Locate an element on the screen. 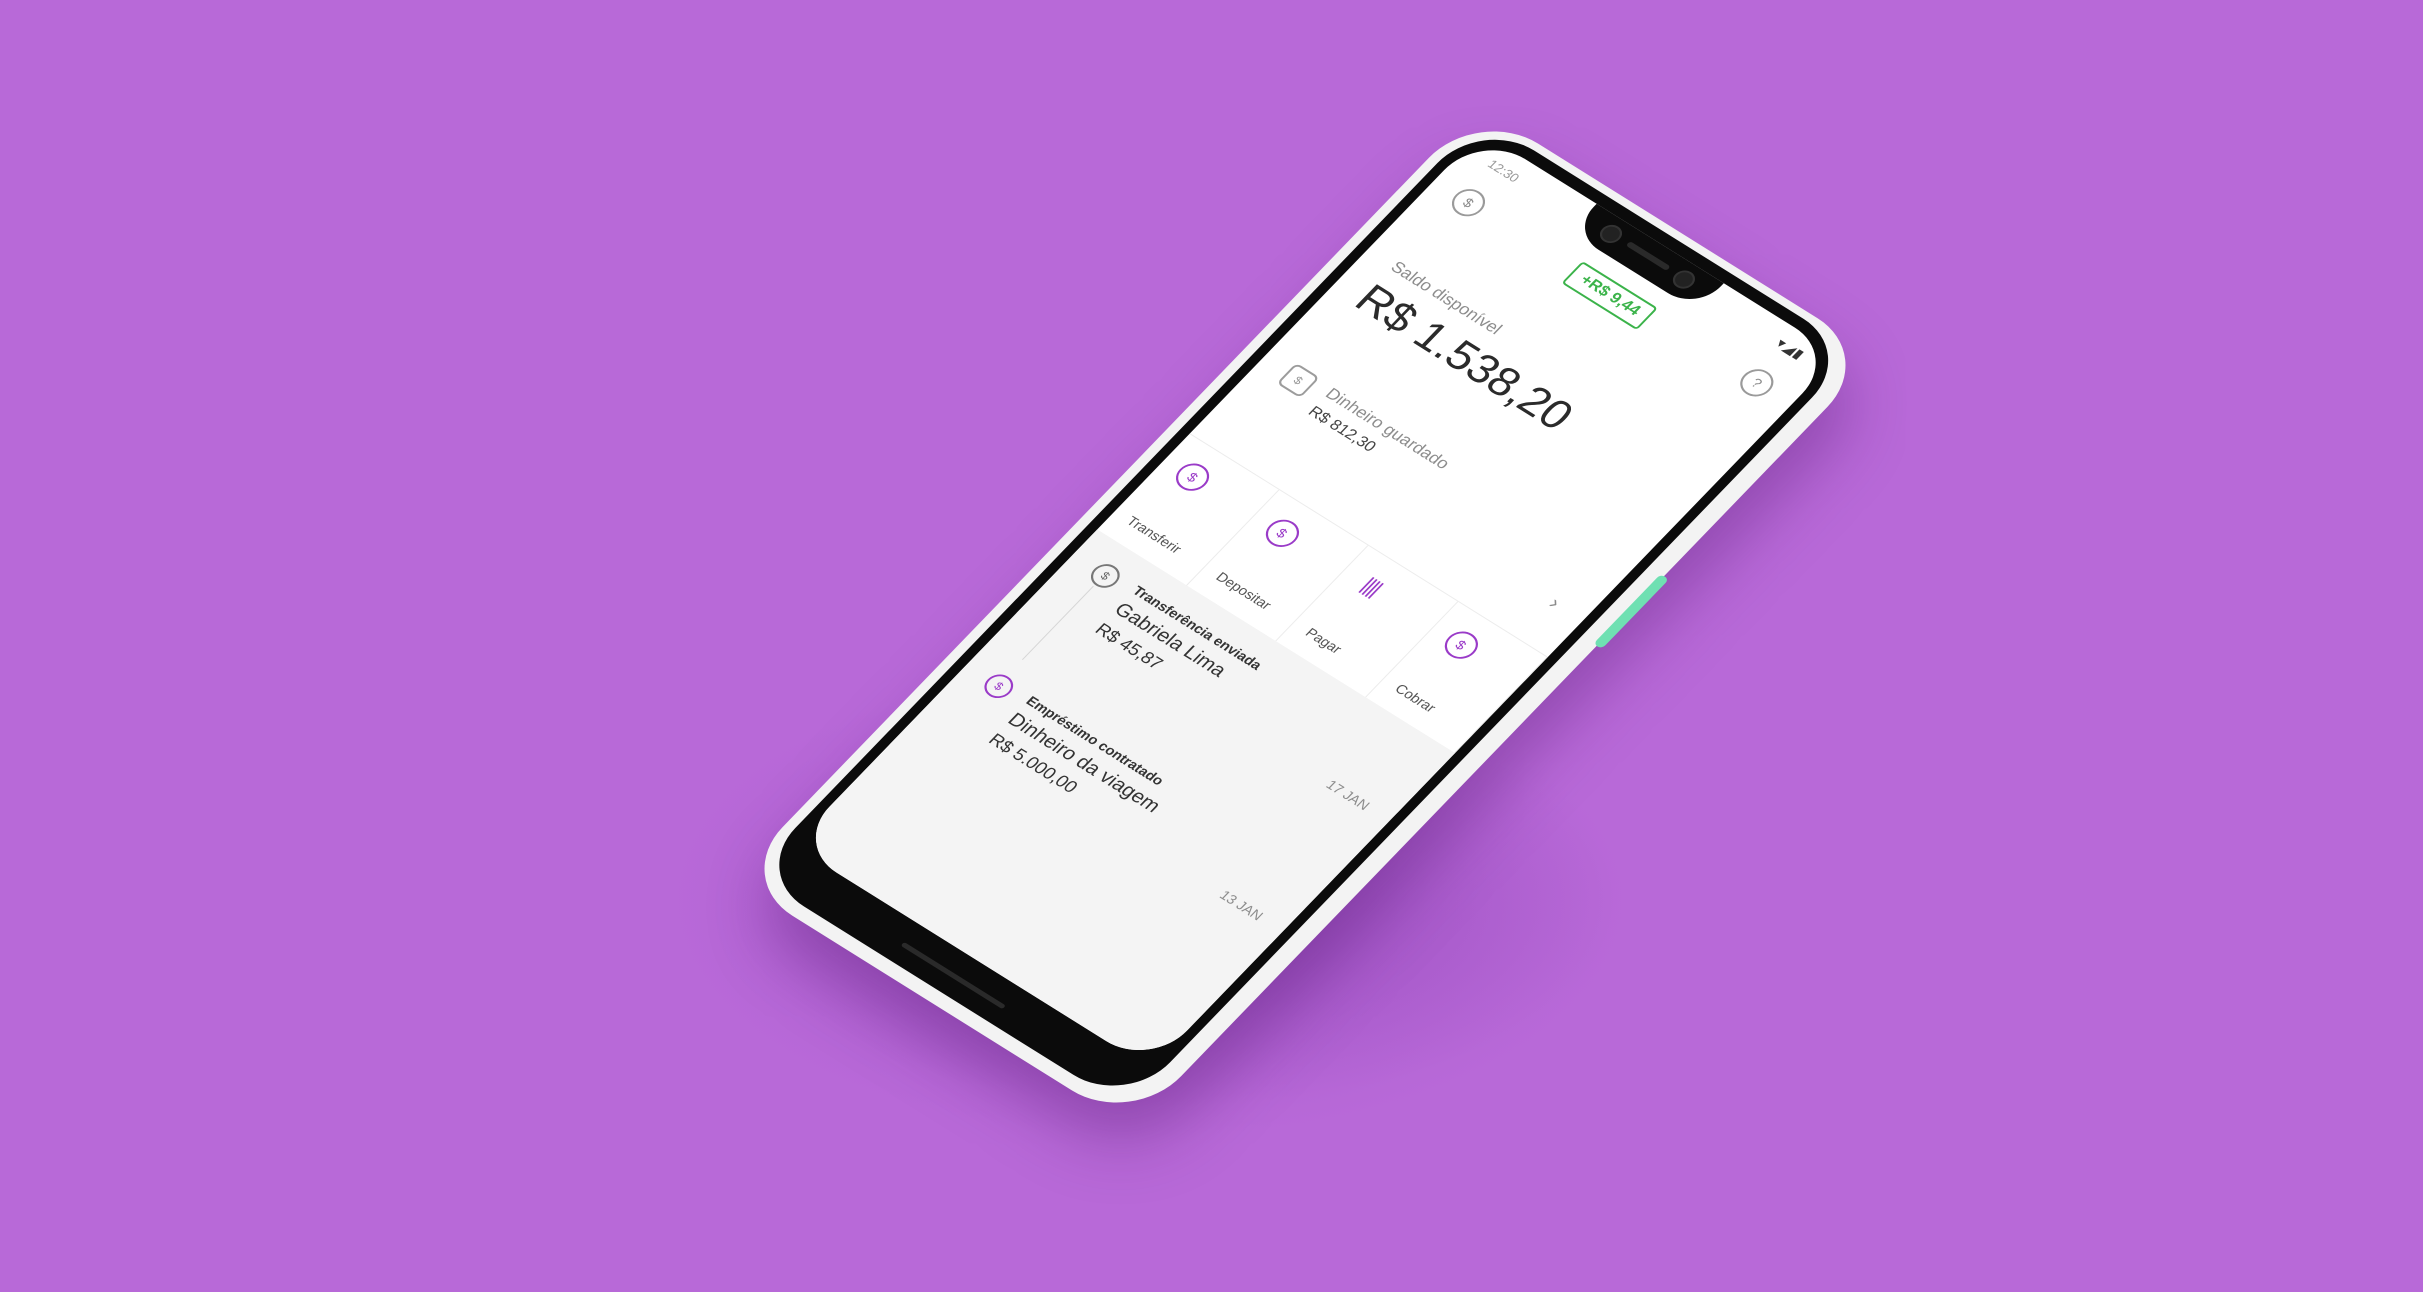 The height and width of the screenshot is (1292, 2423). status-time: 12:30 is located at coordinates (1503, 171).